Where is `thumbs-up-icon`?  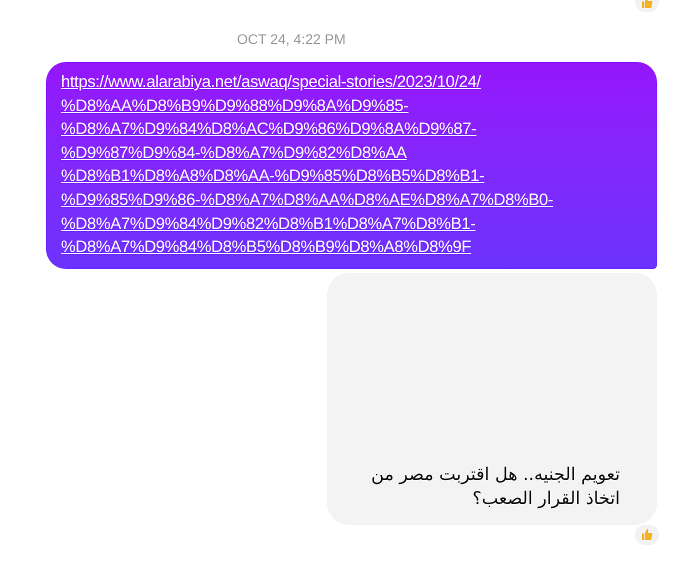
thumbs-up-icon is located at coordinates (647, 535).